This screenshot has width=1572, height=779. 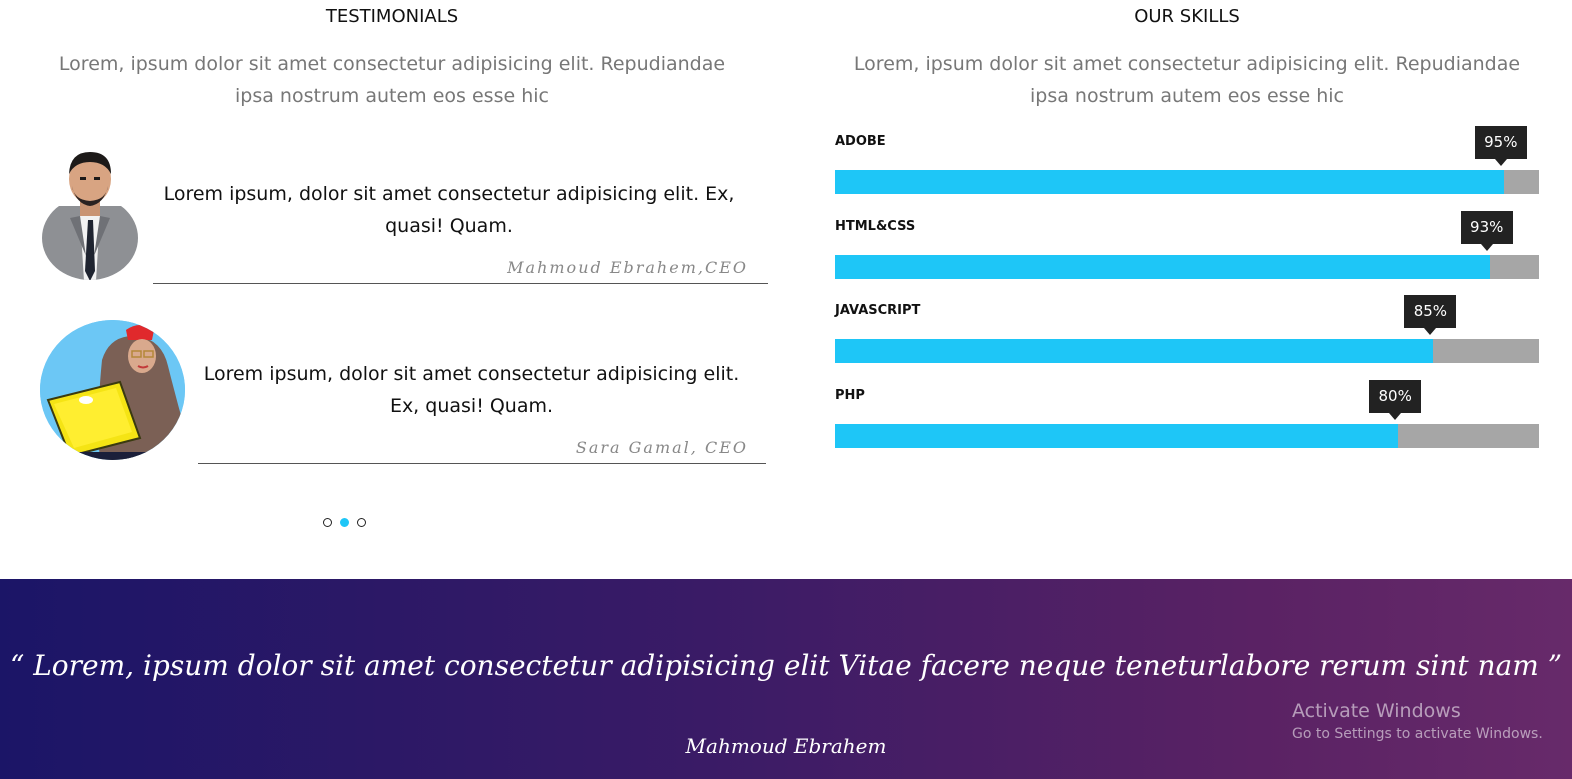 I want to click on skill-javascript: JAVASCRIPT 85%, so click(x=1187, y=334).